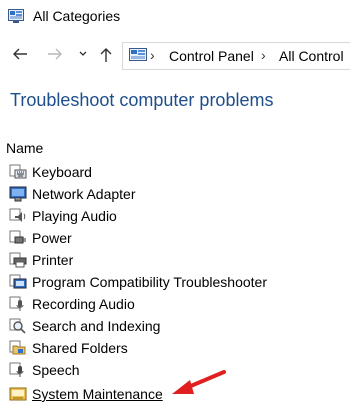 Image resolution: width=350 pixels, height=410 pixels. What do you see at coordinates (179, 216) in the screenshot?
I see `list-item-playing-audio: Playing Audio` at bounding box center [179, 216].